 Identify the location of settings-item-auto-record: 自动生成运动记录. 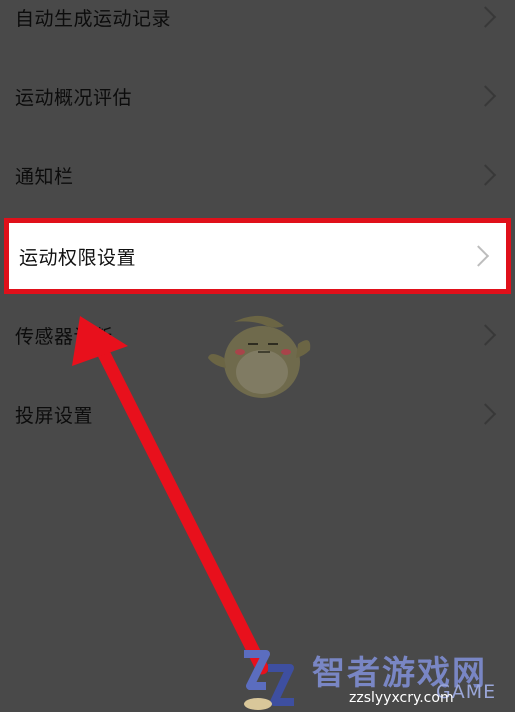
(257, 28).